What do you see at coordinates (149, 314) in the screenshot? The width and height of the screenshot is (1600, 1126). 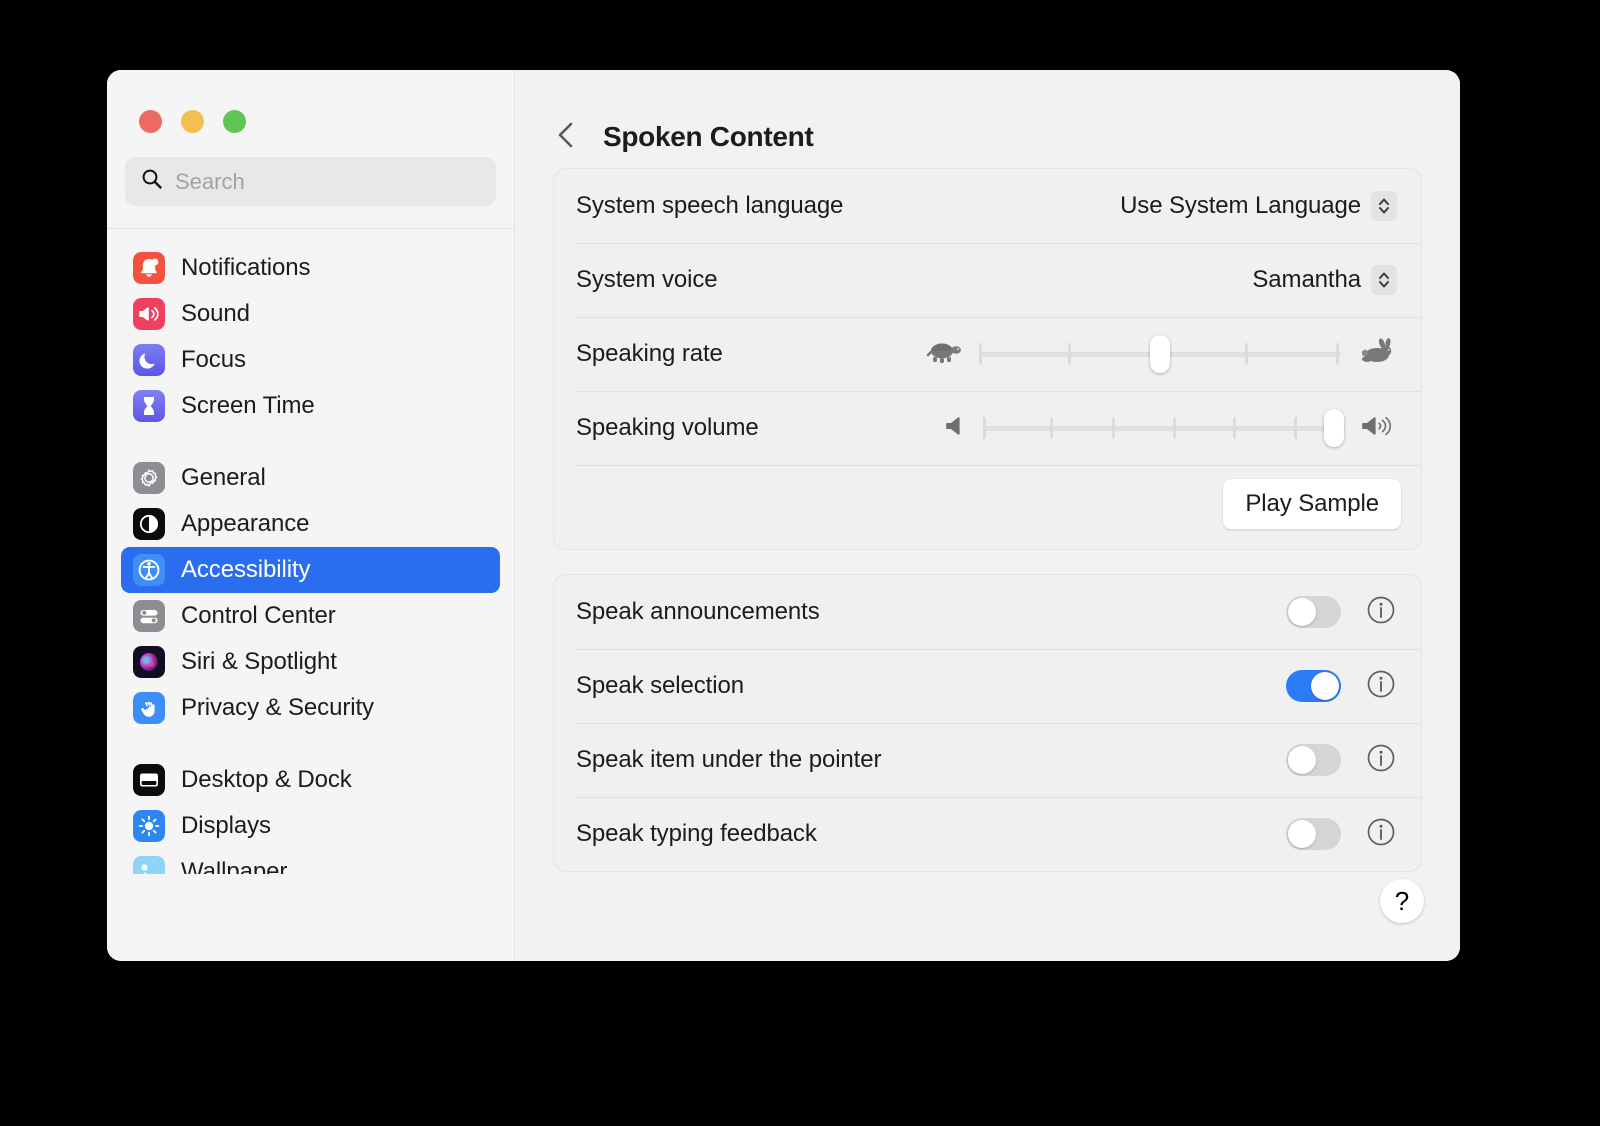 I see `sound-icon` at bounding box center [149, 314].